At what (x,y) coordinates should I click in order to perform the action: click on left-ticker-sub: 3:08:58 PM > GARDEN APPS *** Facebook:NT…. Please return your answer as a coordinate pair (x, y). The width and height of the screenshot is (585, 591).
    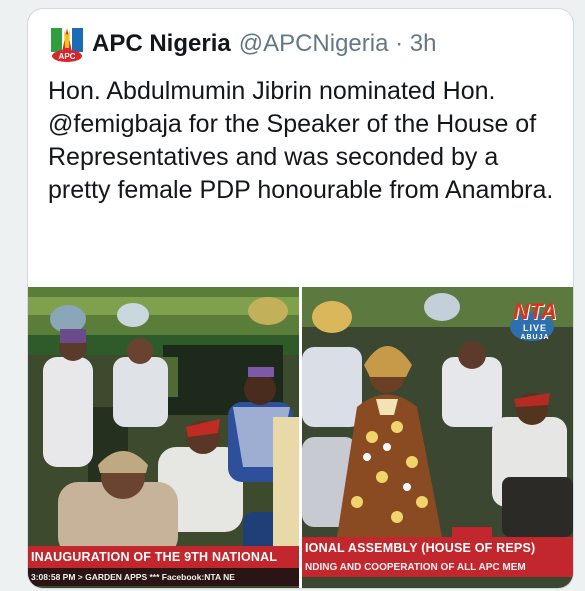
    Looking at the image, I should click on (163, 577).